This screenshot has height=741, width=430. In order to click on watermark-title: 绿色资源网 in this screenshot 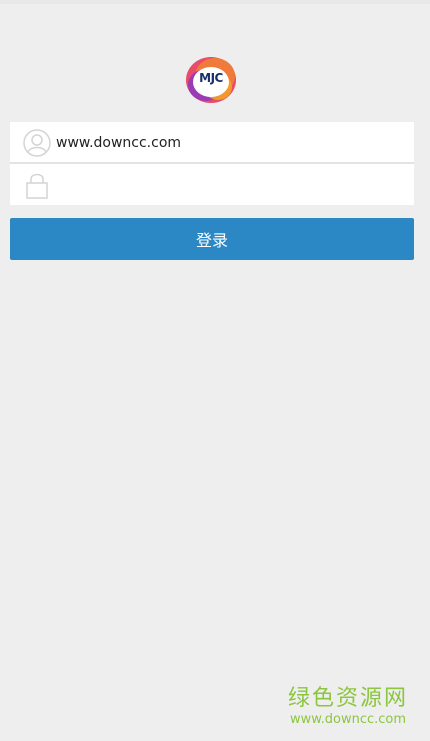, I will do `click(347, 698)`.